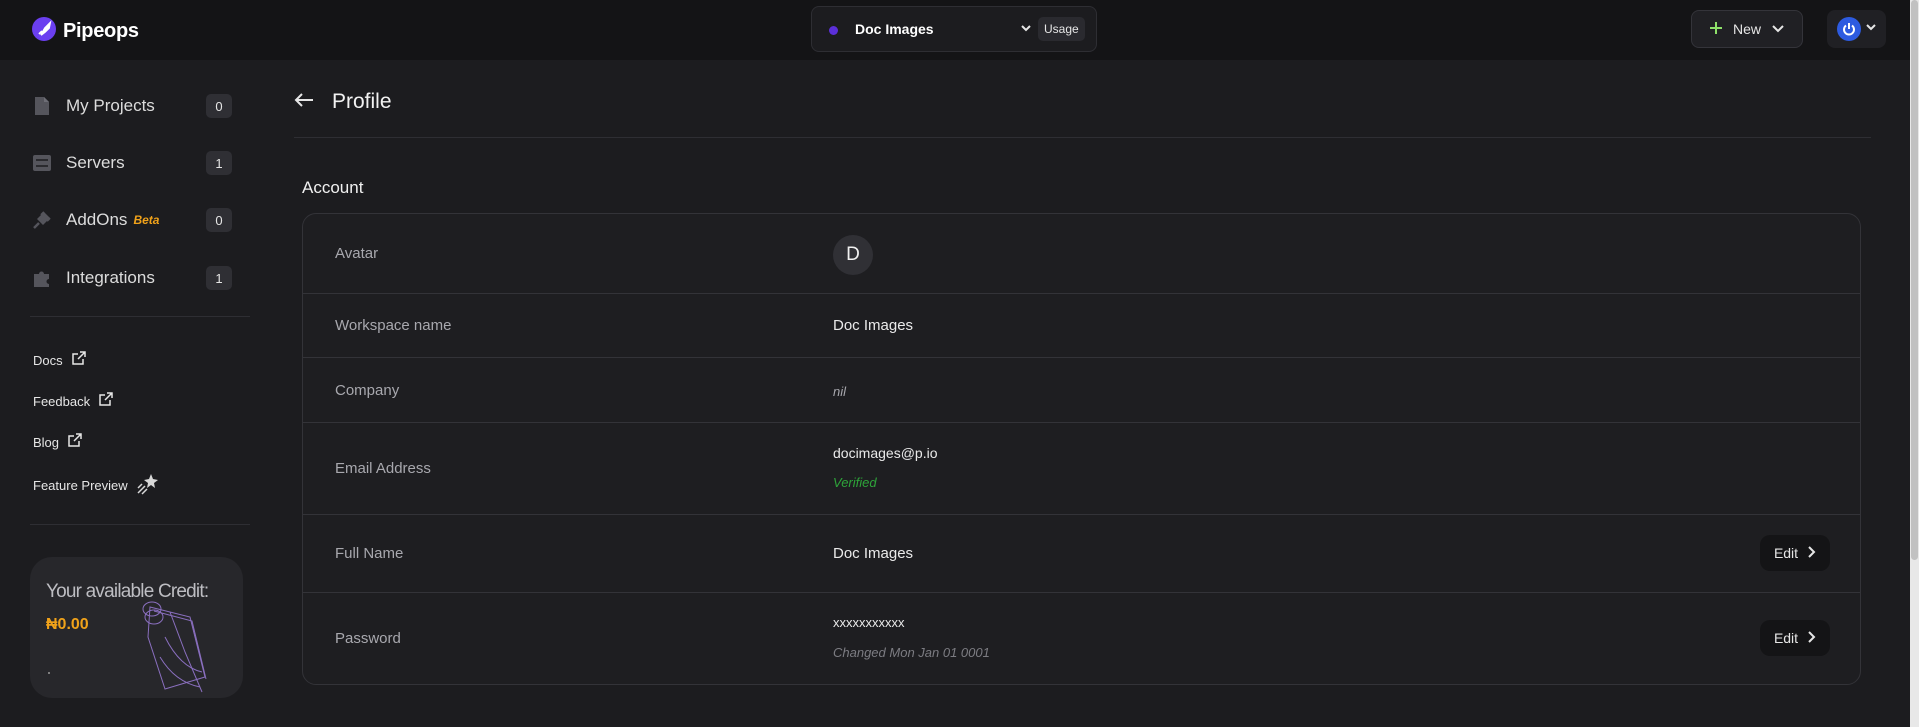 The height and width of the screenshot is (727, 1919). What do you see at coordinates (367, 390) in the screenshot?
I see `row-label: Company` at bounding box center [367, 390].